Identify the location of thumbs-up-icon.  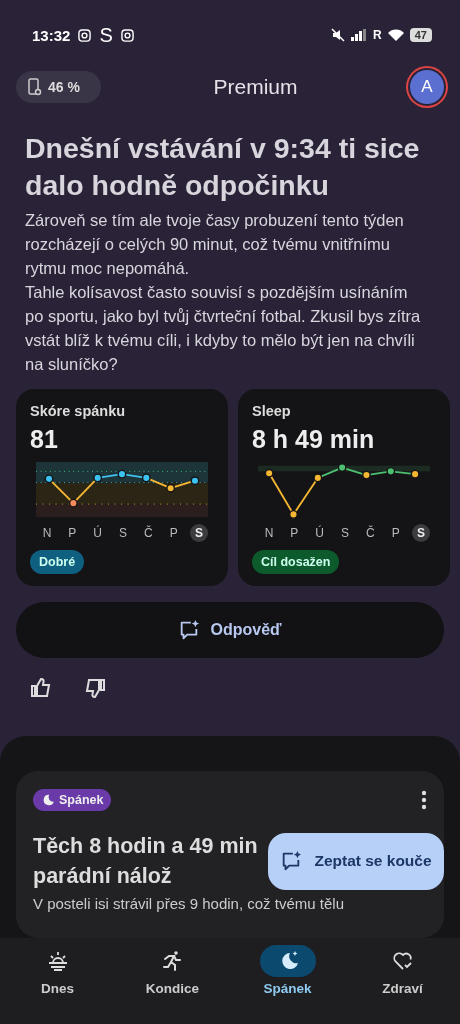
(41, 688).